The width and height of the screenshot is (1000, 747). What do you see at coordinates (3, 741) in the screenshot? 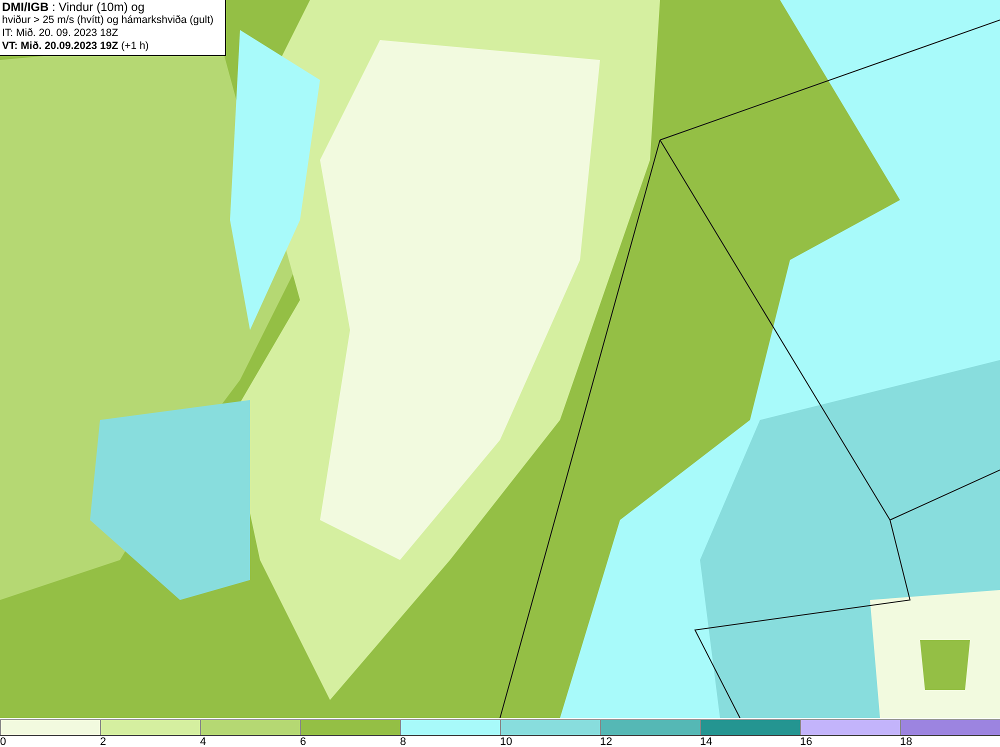
I see `legend-label: 0` at bounding box center [3, 741].